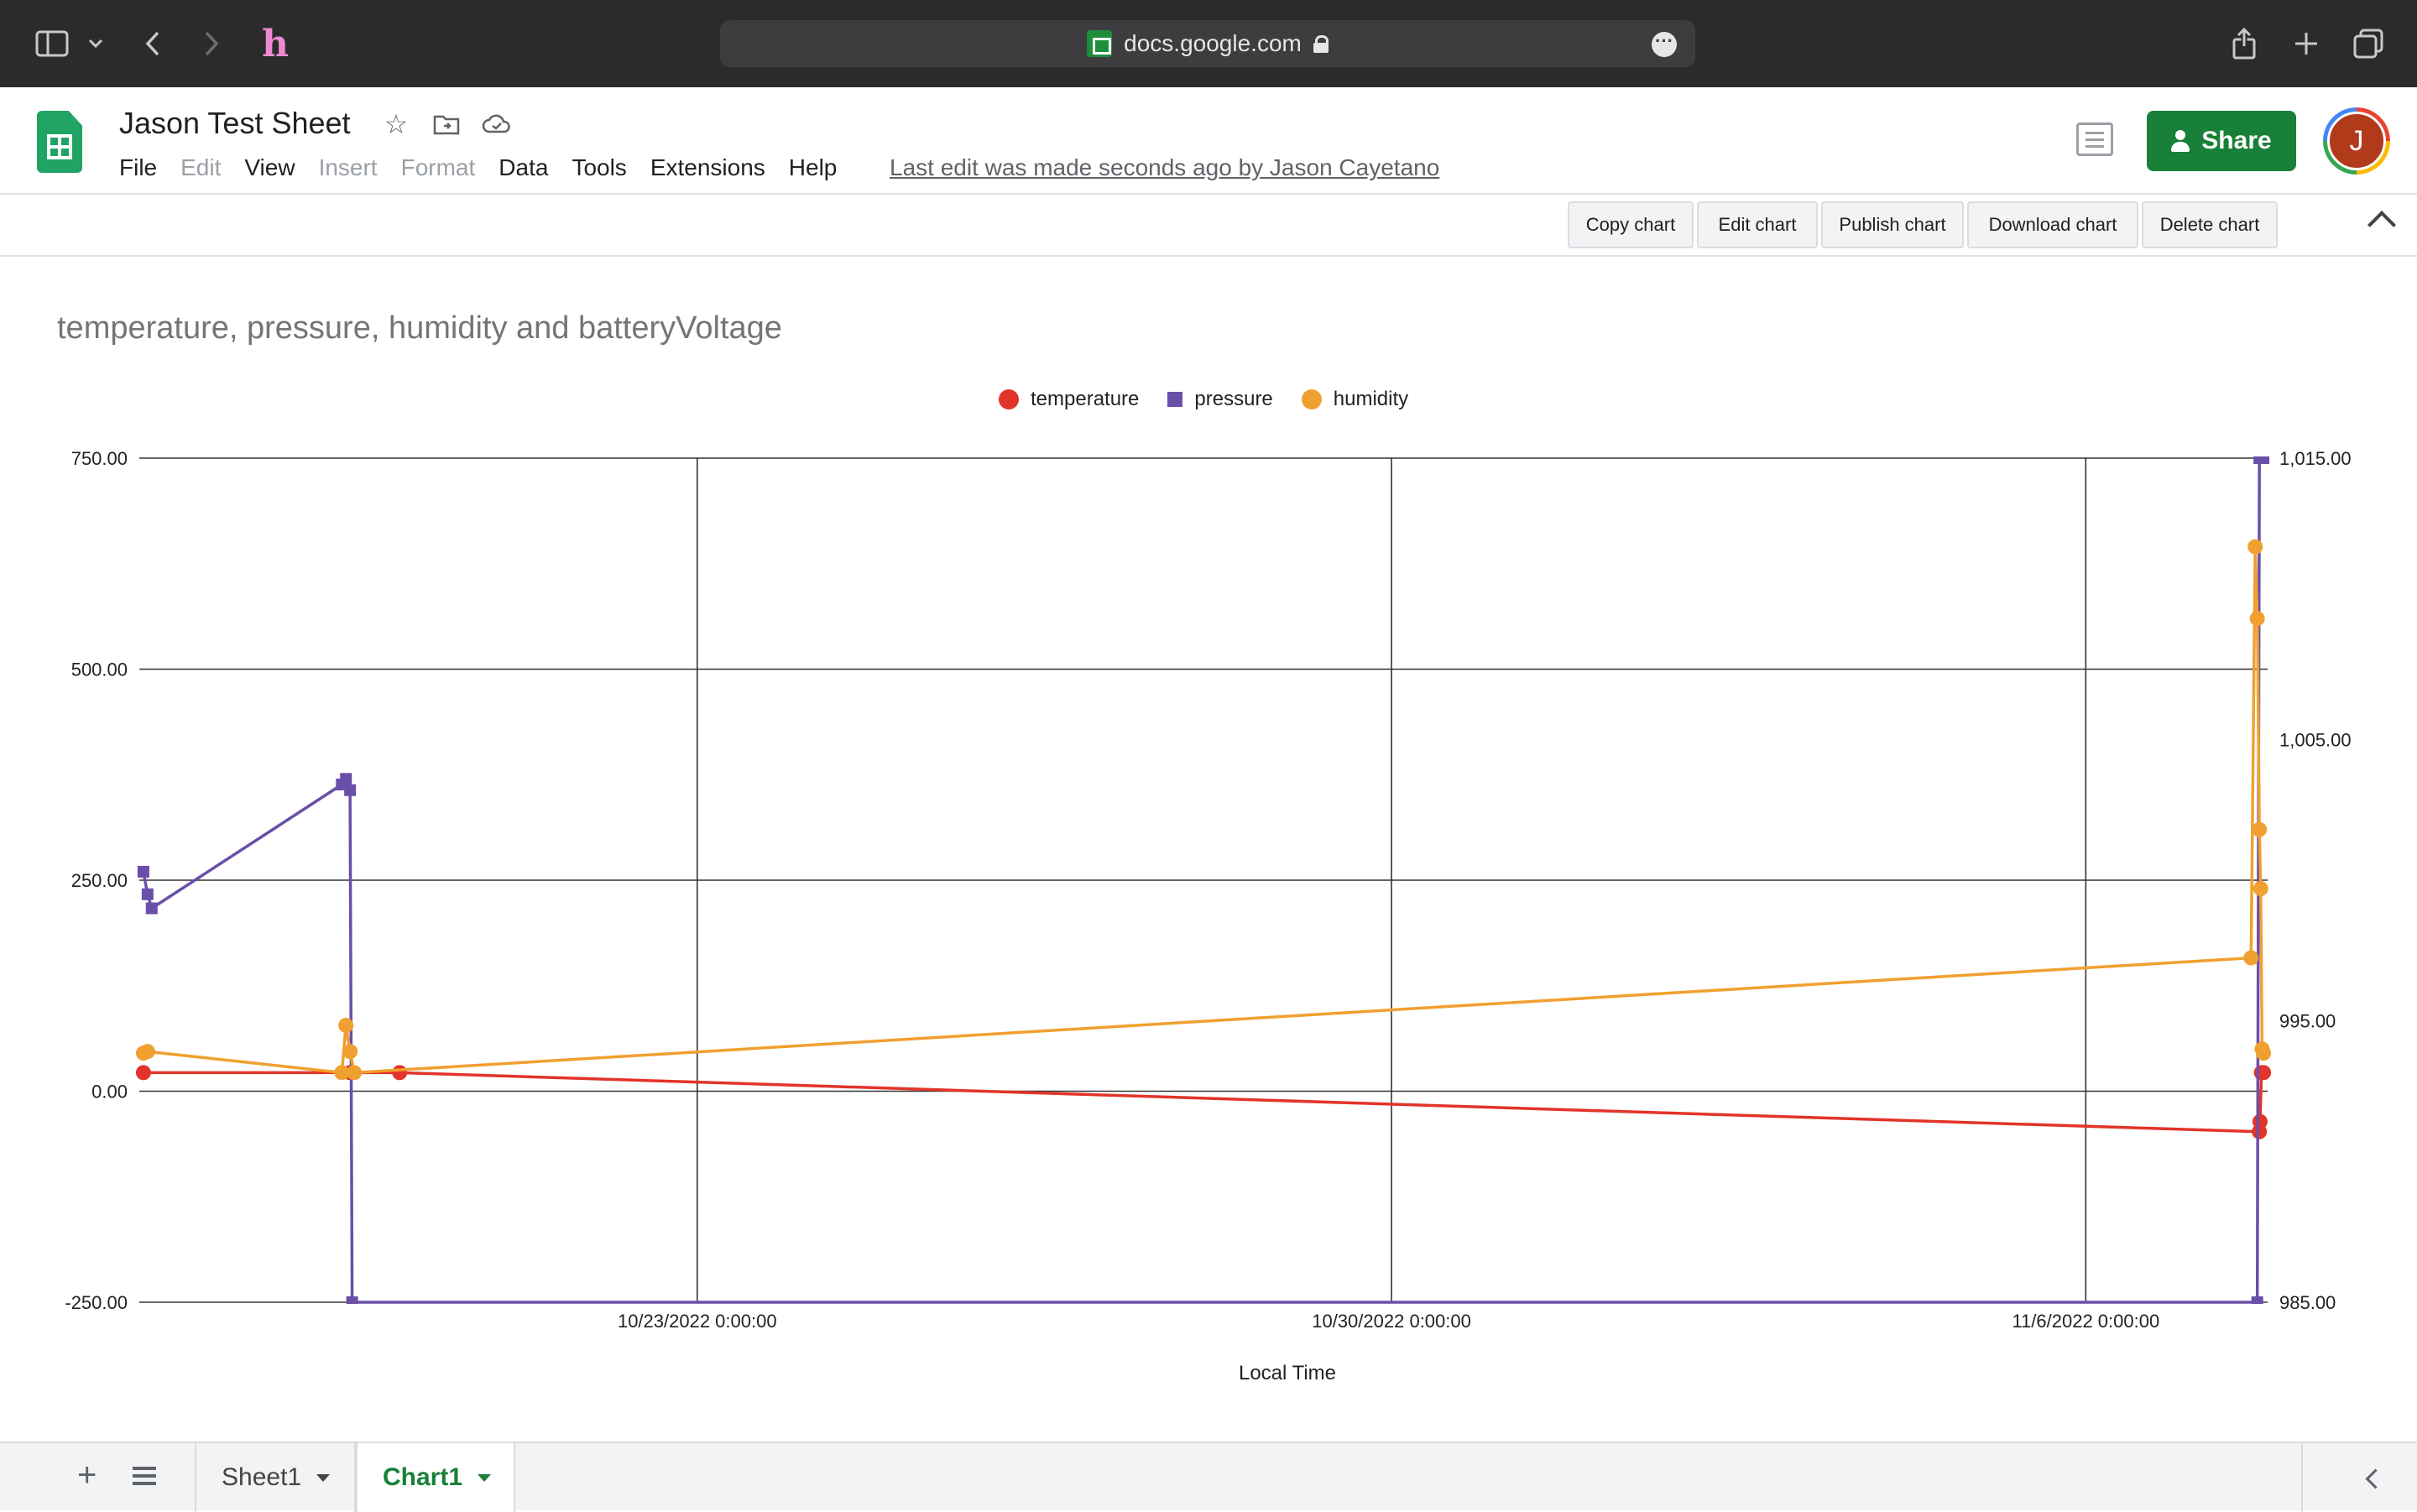  I want to click on x-axis-title: Local Time, so click(1287, 1373).